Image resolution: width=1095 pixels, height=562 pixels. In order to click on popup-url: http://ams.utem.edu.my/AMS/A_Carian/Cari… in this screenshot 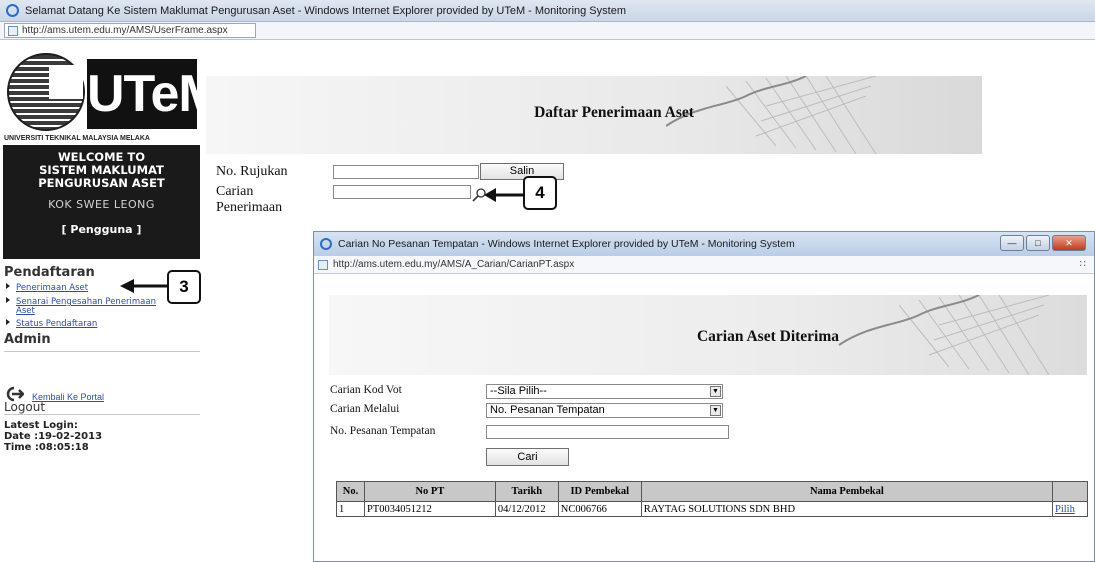, I will do `click(454, 264)`.